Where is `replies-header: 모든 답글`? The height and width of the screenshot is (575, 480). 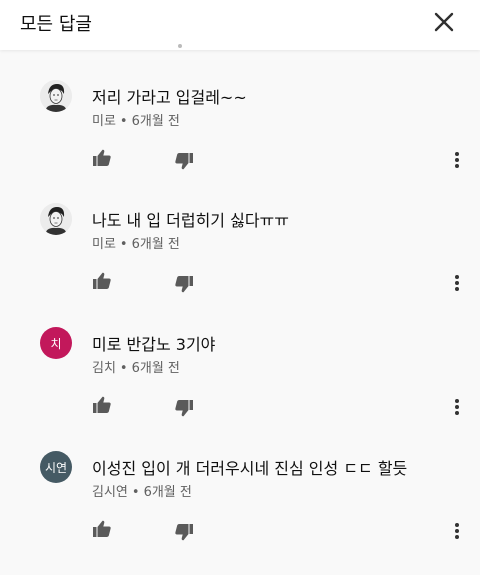 replies-header: 모든 답글 is located at coordinates (240, 25).